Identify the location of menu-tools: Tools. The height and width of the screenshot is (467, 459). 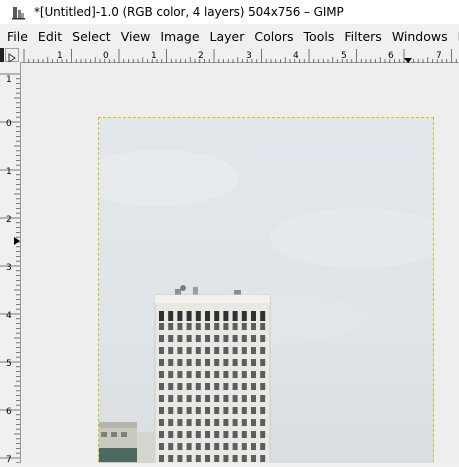
(319, 37).